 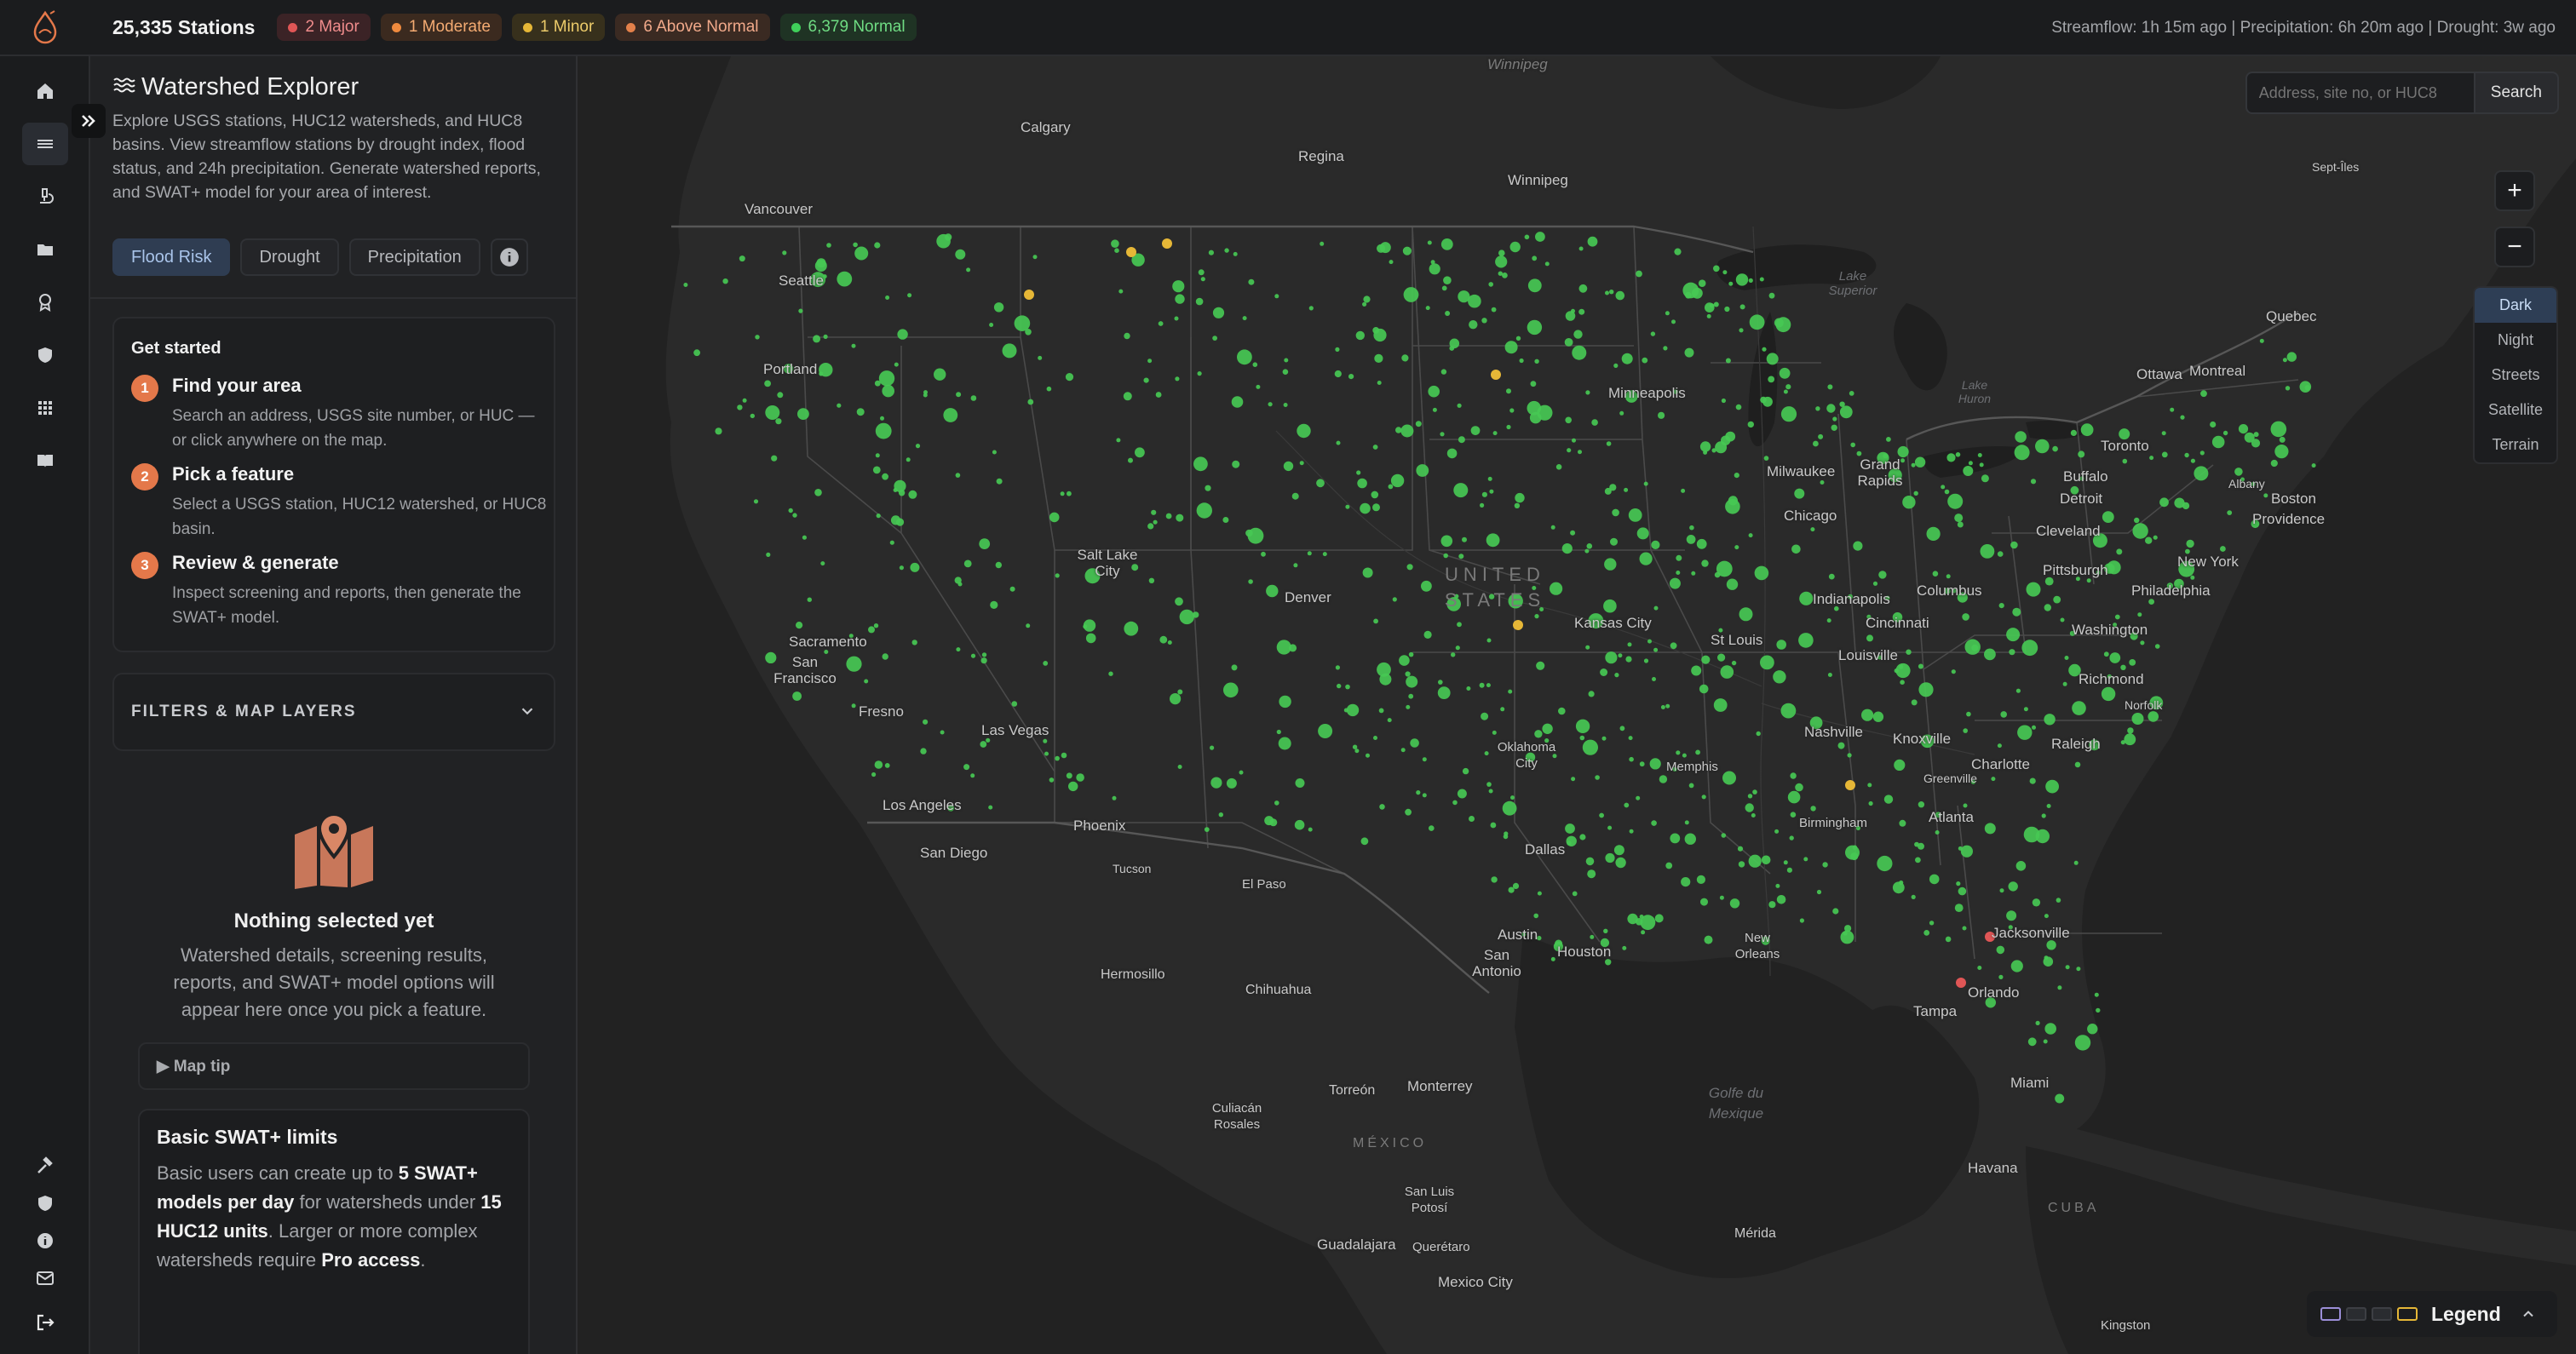 I want to click on search-input, so click(x=2360, y=93).